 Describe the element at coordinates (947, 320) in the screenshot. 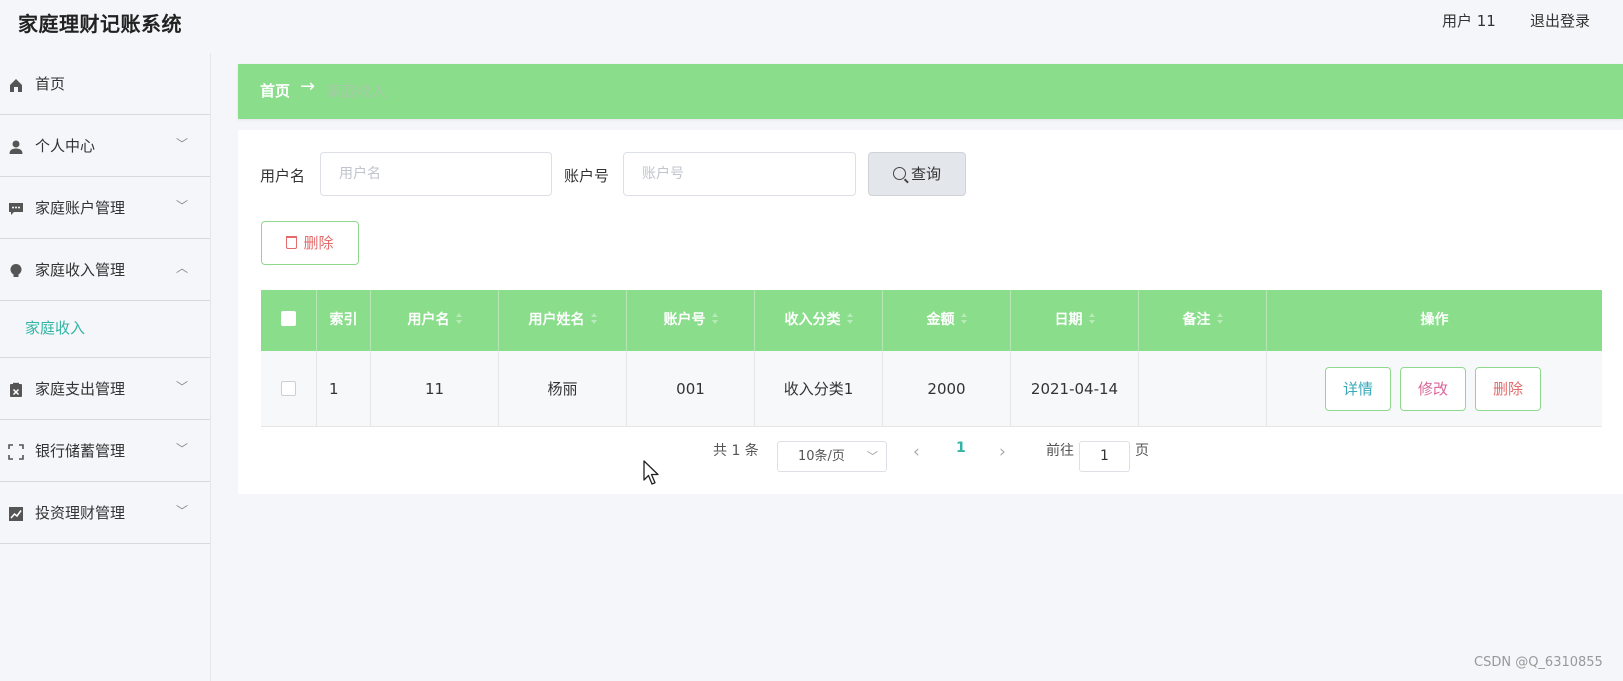

I see `column-header-amount: 金额` at that location.